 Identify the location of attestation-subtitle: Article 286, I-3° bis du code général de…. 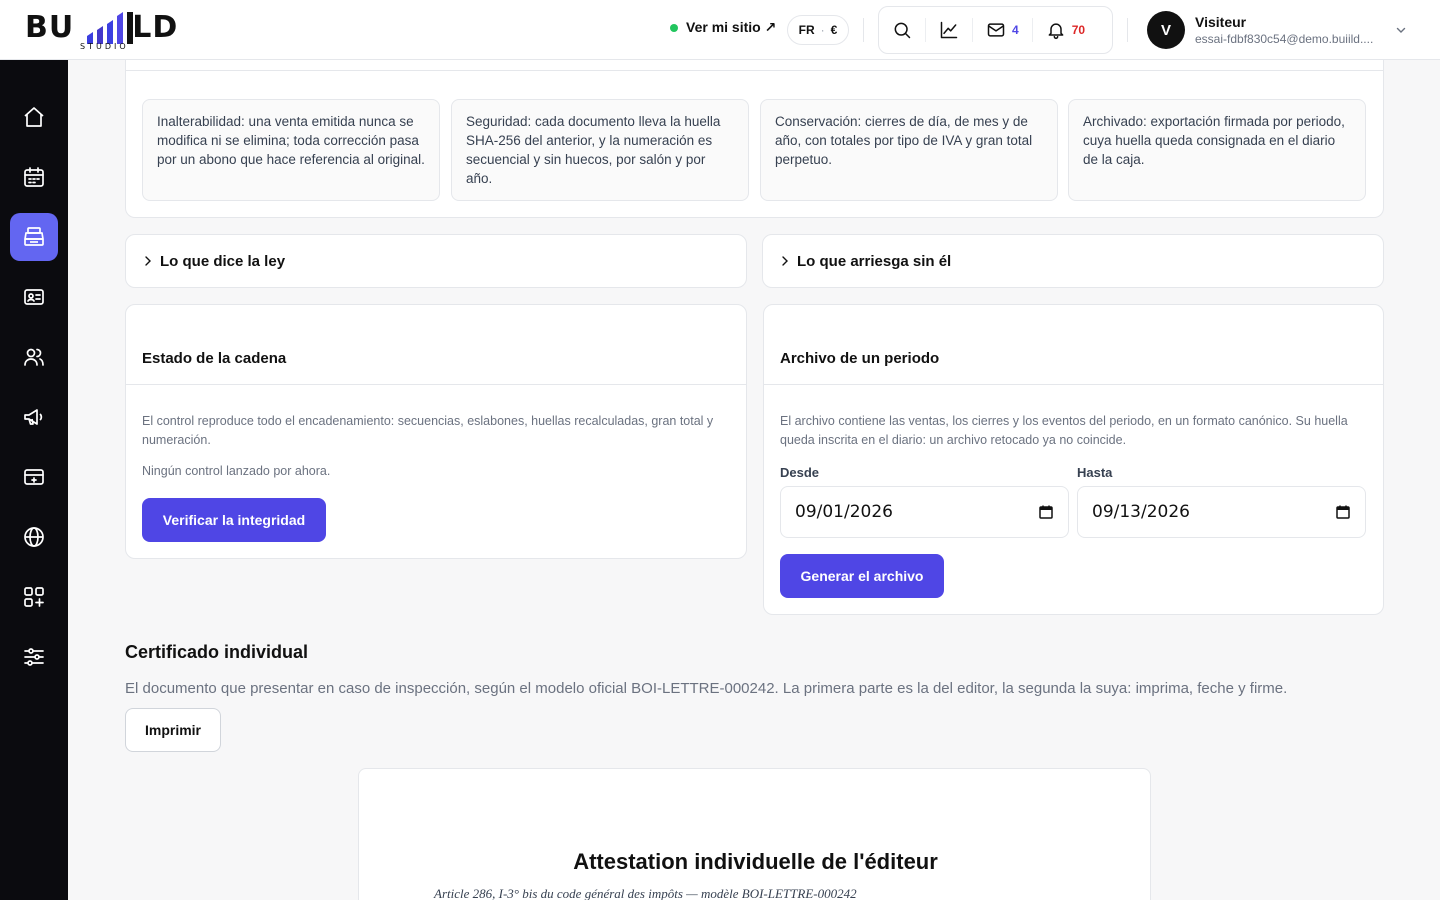
(645, 893).